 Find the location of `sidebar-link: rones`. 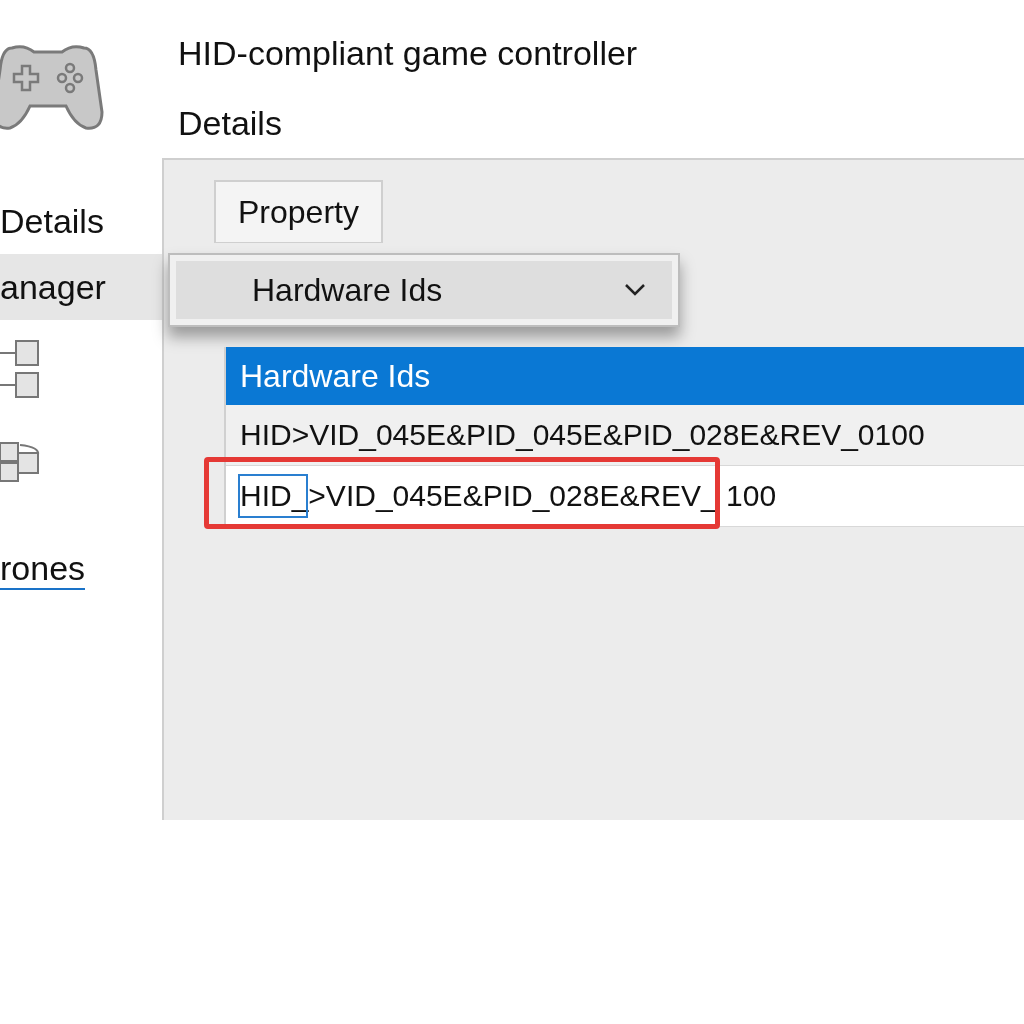

sidebar-link: rones is located at coordinates (43, 570).